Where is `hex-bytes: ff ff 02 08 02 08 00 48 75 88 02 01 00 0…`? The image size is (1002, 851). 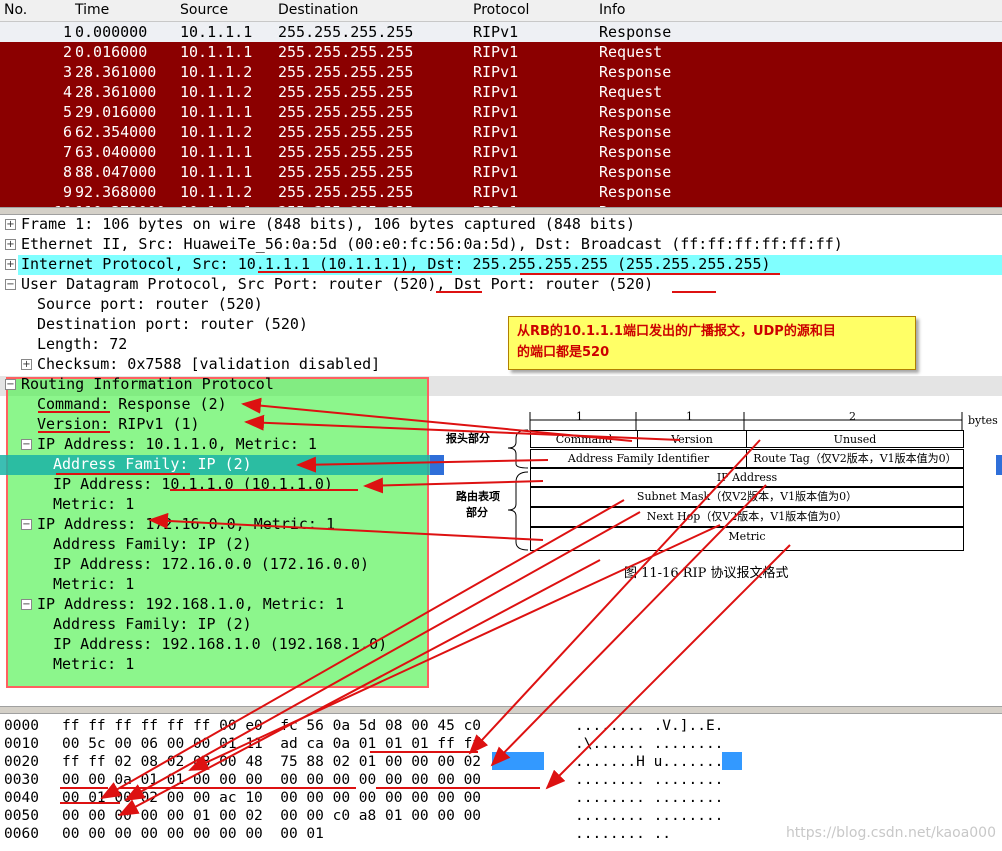
hex-bytes: ff ff 02 08 02 08 00 48 75 88 02 01 00 0… is located at coordinates (271, 762).